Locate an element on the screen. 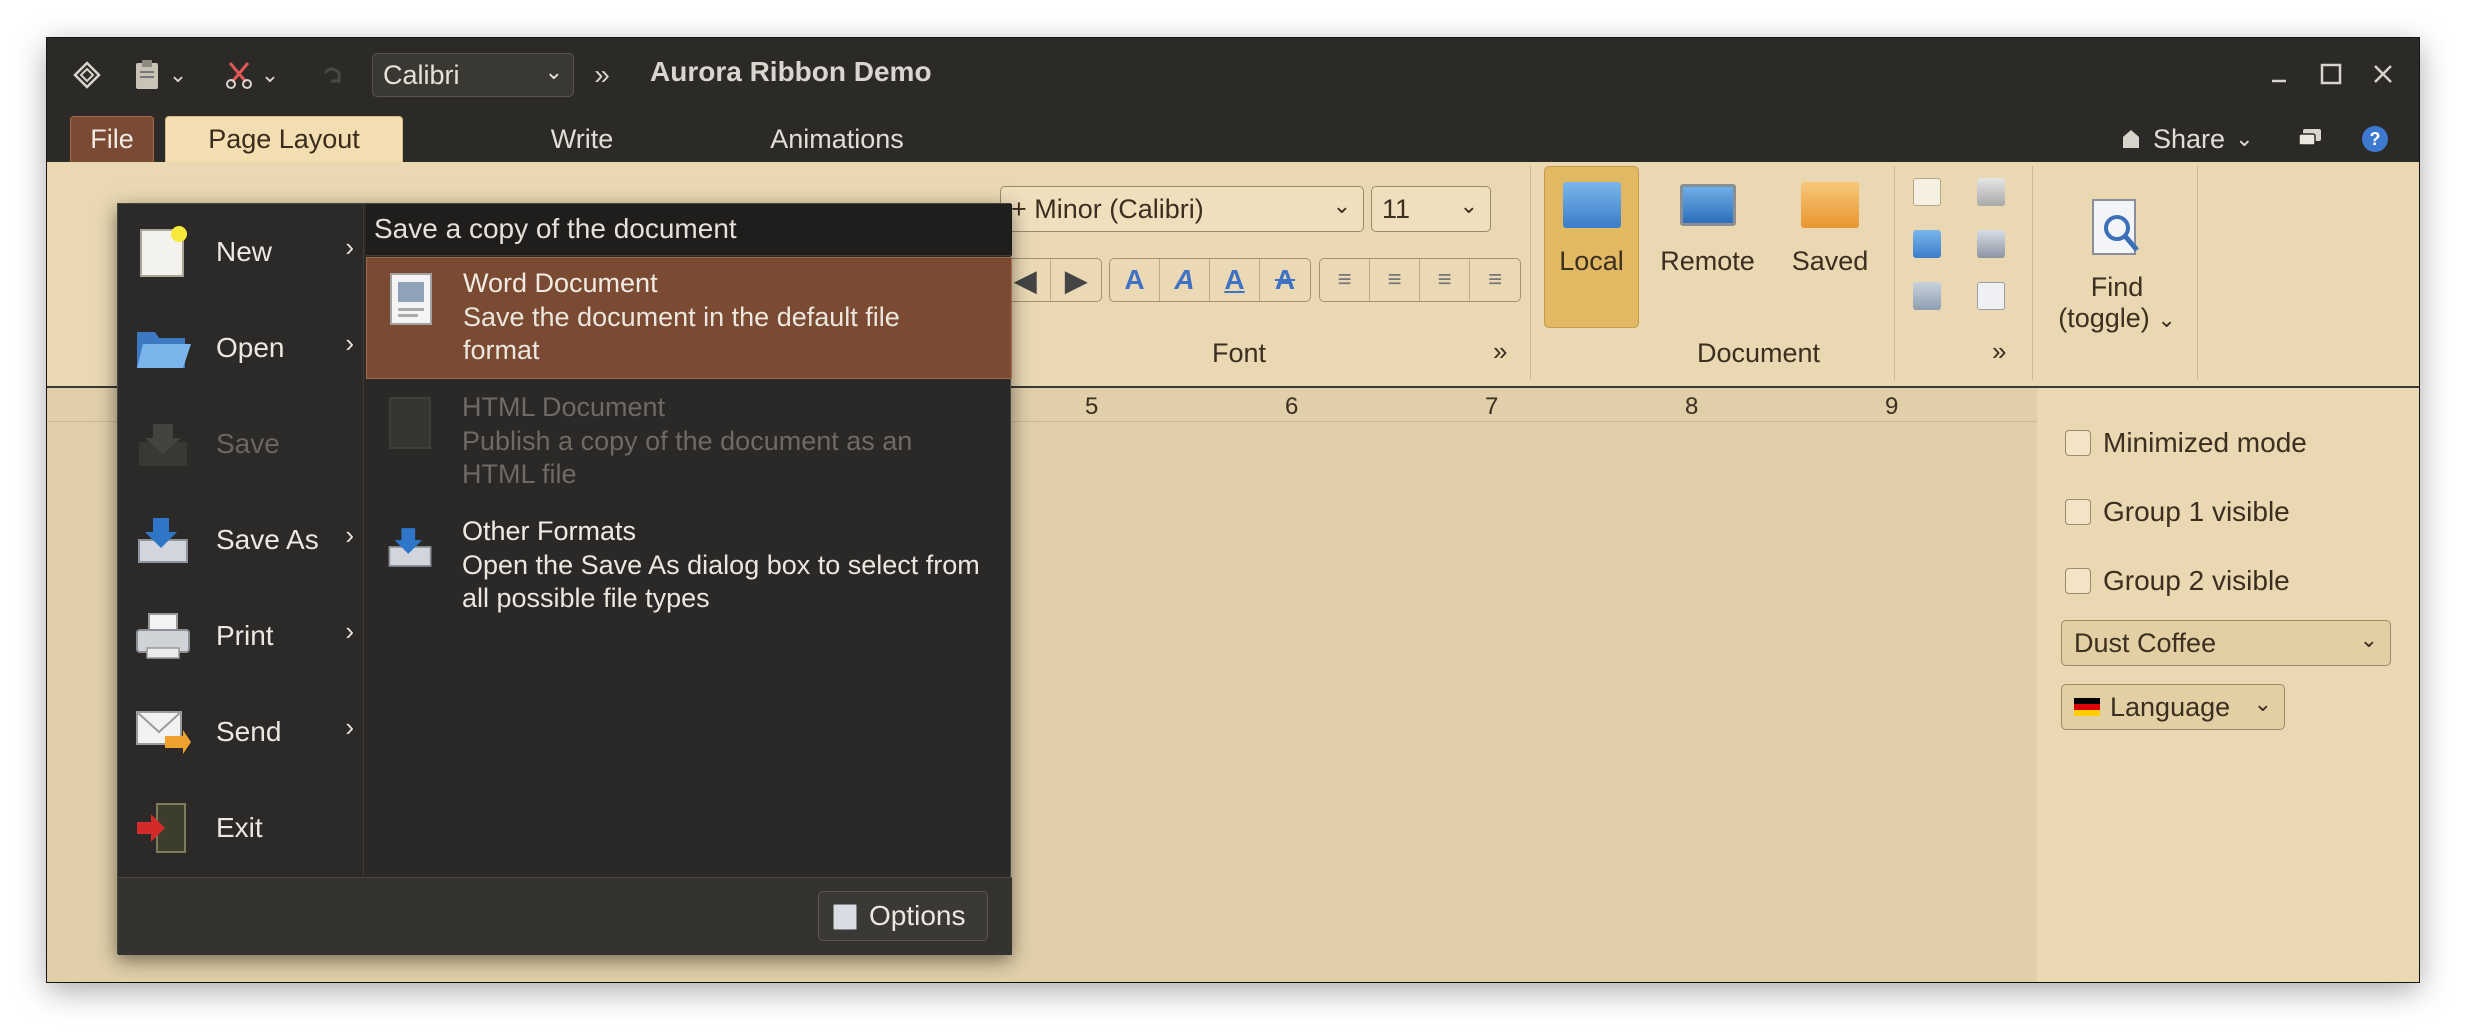 The height and width of the screenshot is (1036, 2466). app-menu-icon is located at coordinates (87, 75).